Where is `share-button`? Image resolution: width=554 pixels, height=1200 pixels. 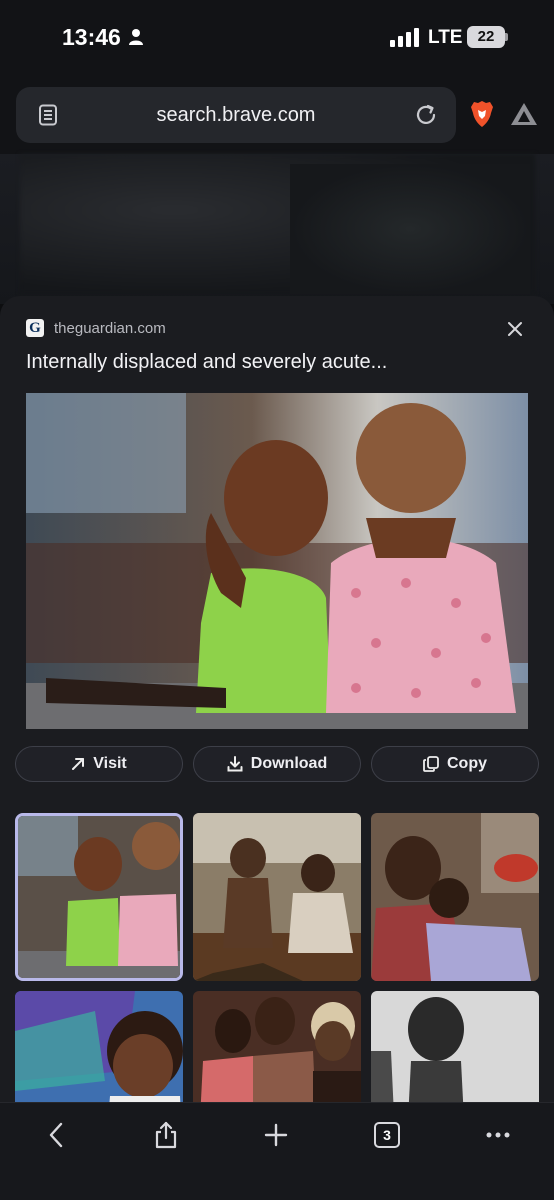
share-button is located at coordinates (166, 1135).